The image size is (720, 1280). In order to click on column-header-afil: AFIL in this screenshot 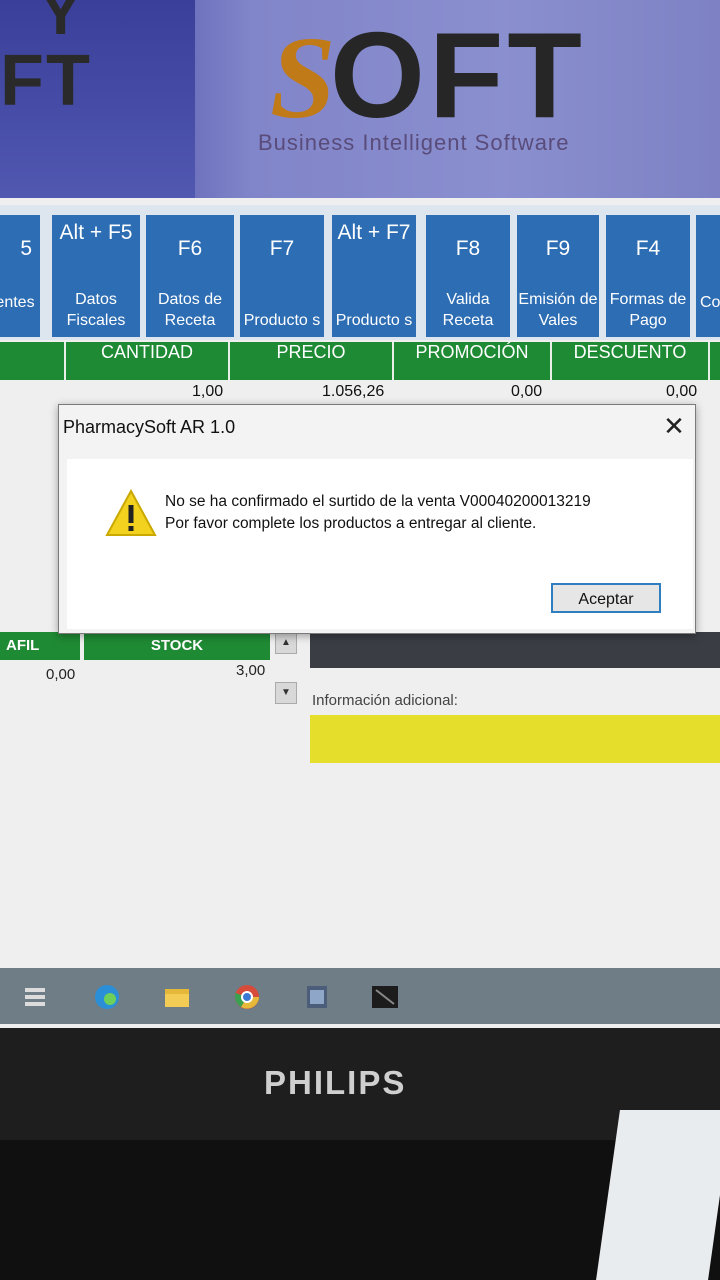, I will do `click(40, 646)`.